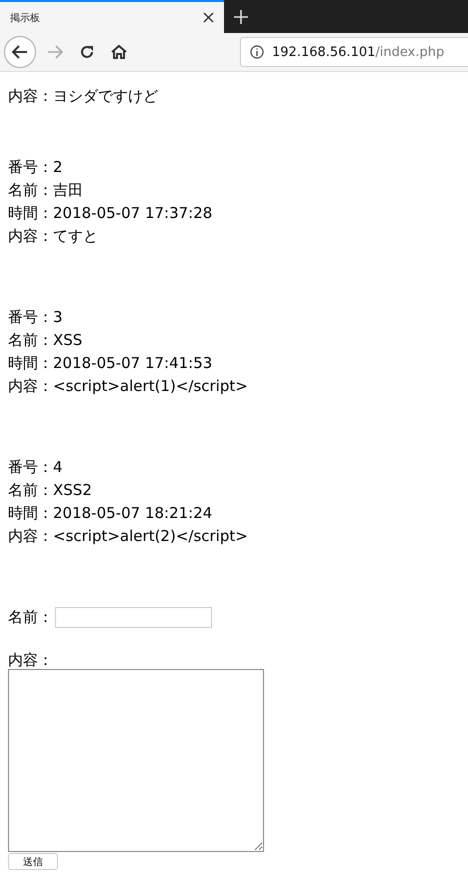  I want to click on post-field: 内容：てすと, so click(234, 236).